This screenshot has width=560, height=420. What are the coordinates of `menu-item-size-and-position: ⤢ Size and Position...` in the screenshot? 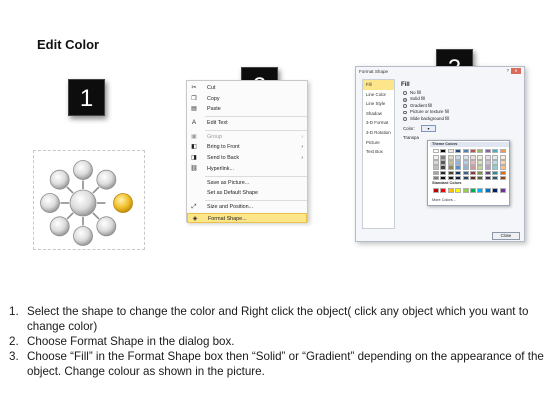 It's located at (247, 207).